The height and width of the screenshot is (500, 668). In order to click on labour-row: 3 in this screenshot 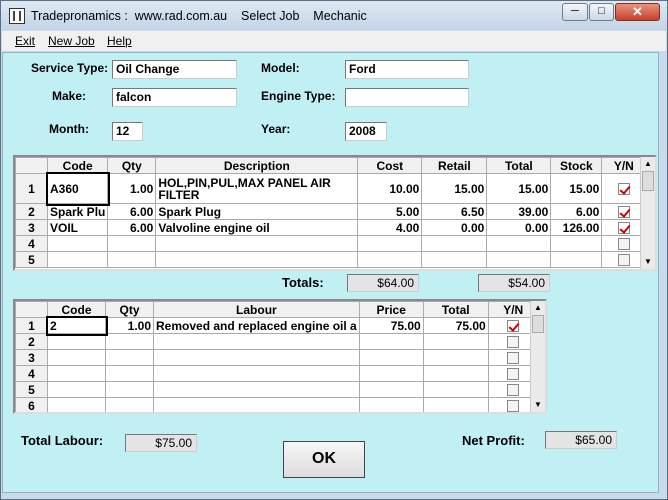, I will do `click(277, 357)`.